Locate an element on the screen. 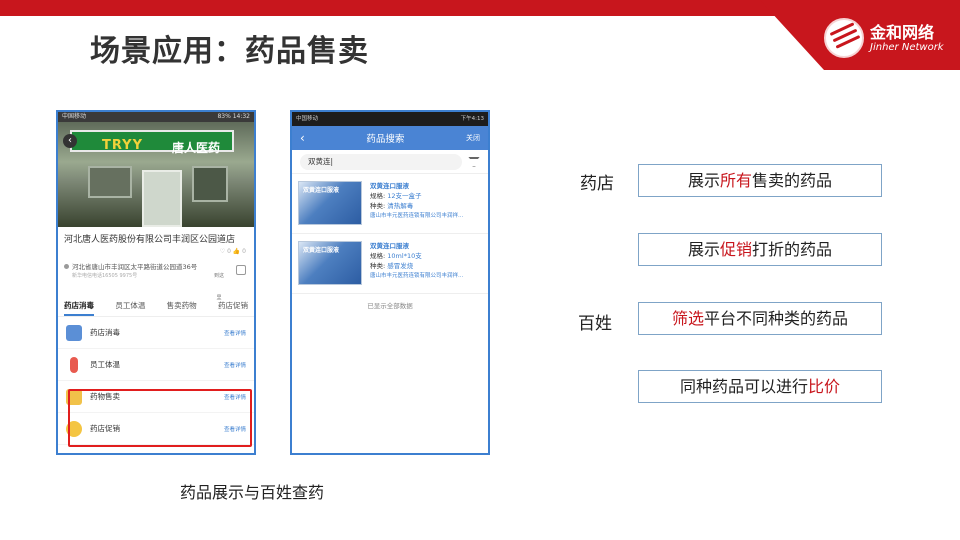 This screenshot has width=960, height=540. phone-call-icon is located at coordinates (241, 270).